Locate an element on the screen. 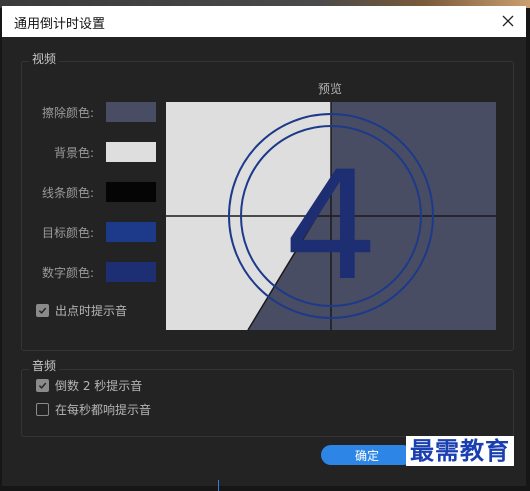 The width and height of the screenshot is (530, 491). two-second-beep-checkbox-box is located at coordinates (42, 385).